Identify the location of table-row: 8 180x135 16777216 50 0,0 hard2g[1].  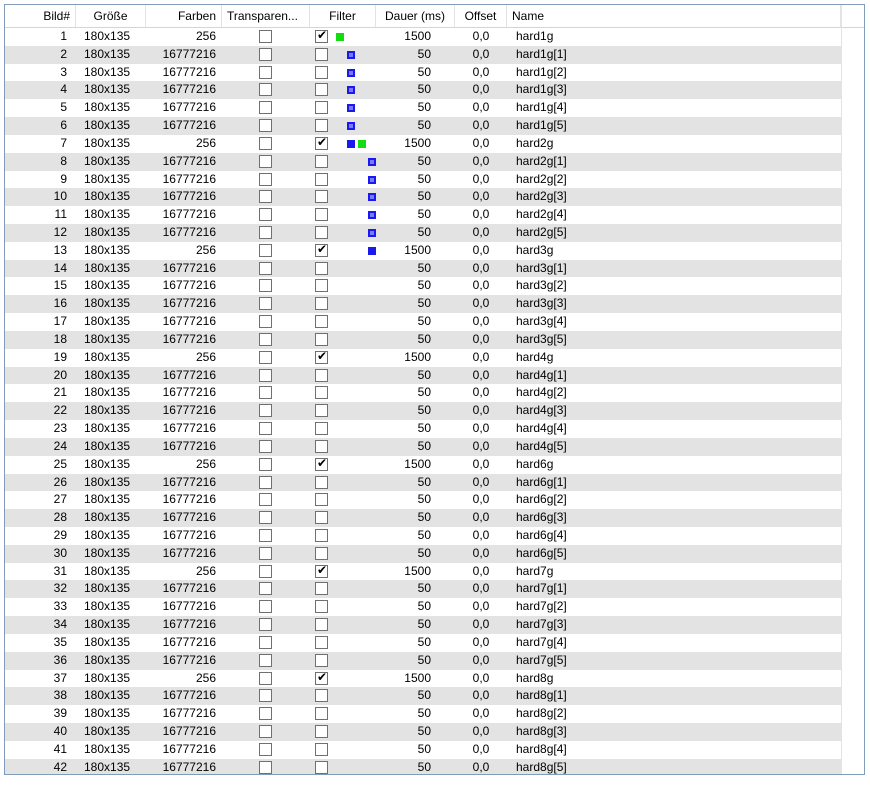
(423, 161).